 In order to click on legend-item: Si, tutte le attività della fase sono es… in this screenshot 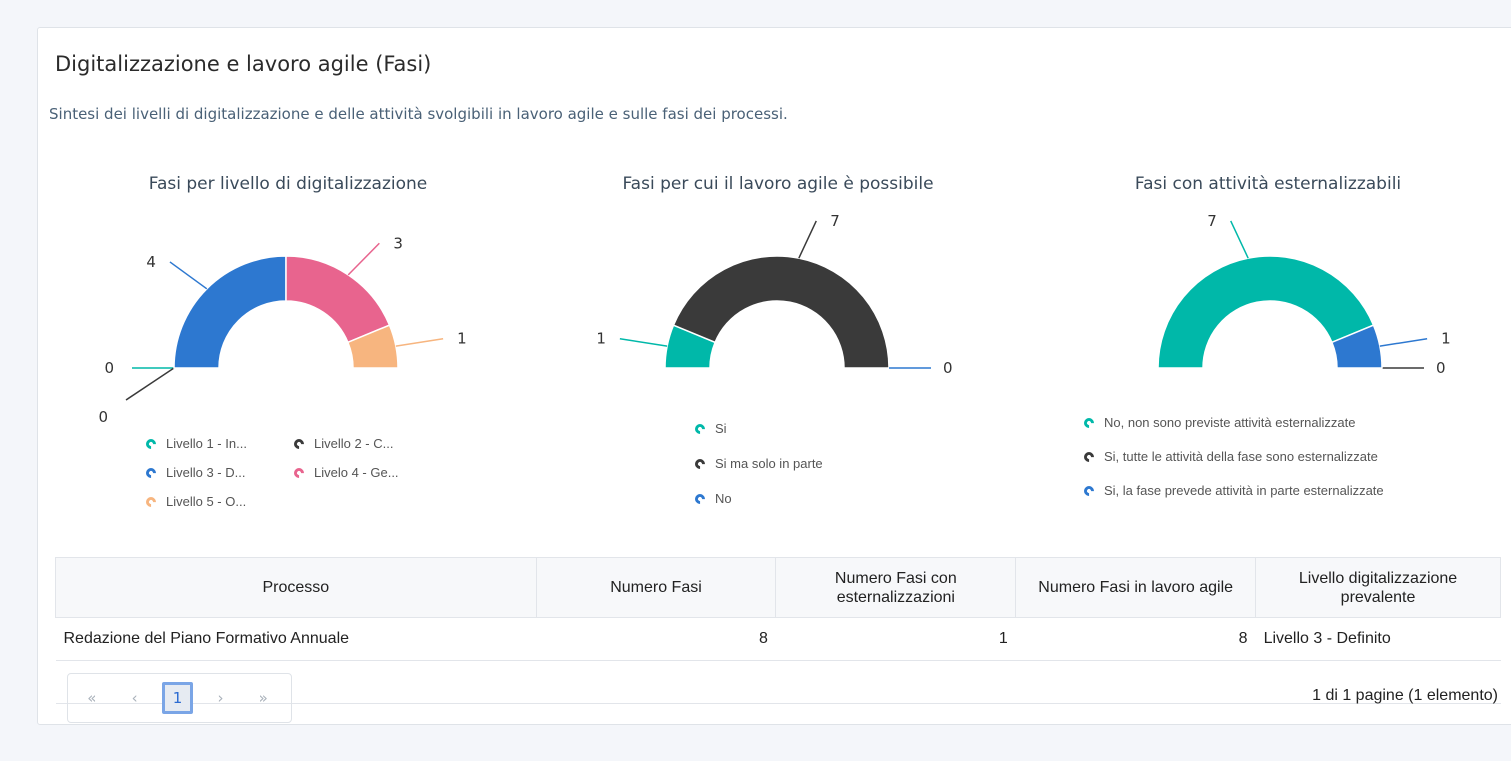, I will do `click(1229, 456)`.